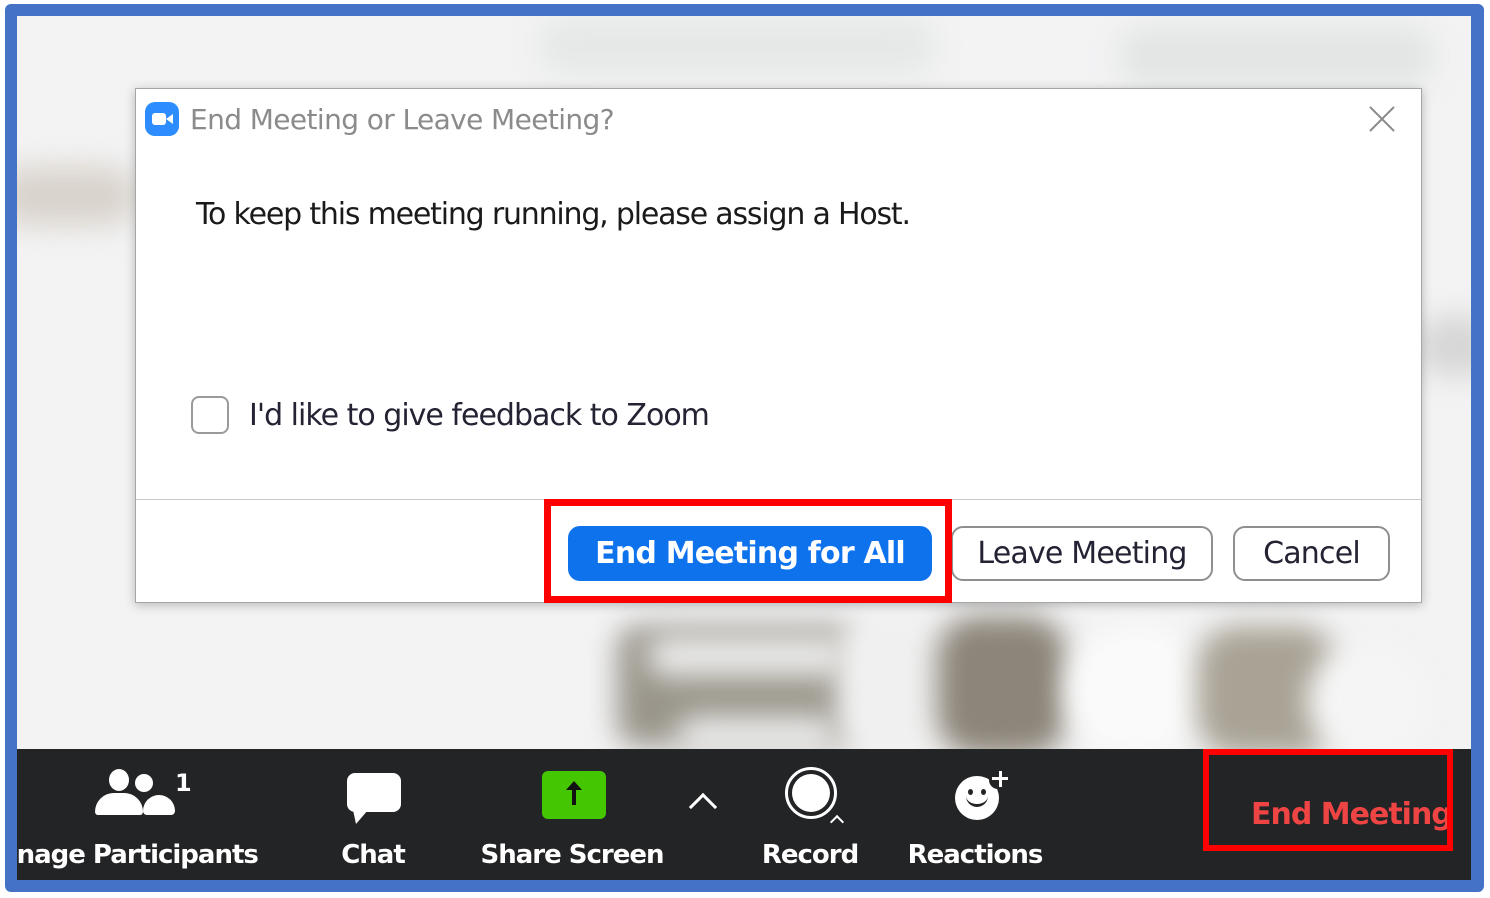  Describe the element at coordinates (183, 783) in the screenshot. I see `participant-count-badge: 1` at that location.